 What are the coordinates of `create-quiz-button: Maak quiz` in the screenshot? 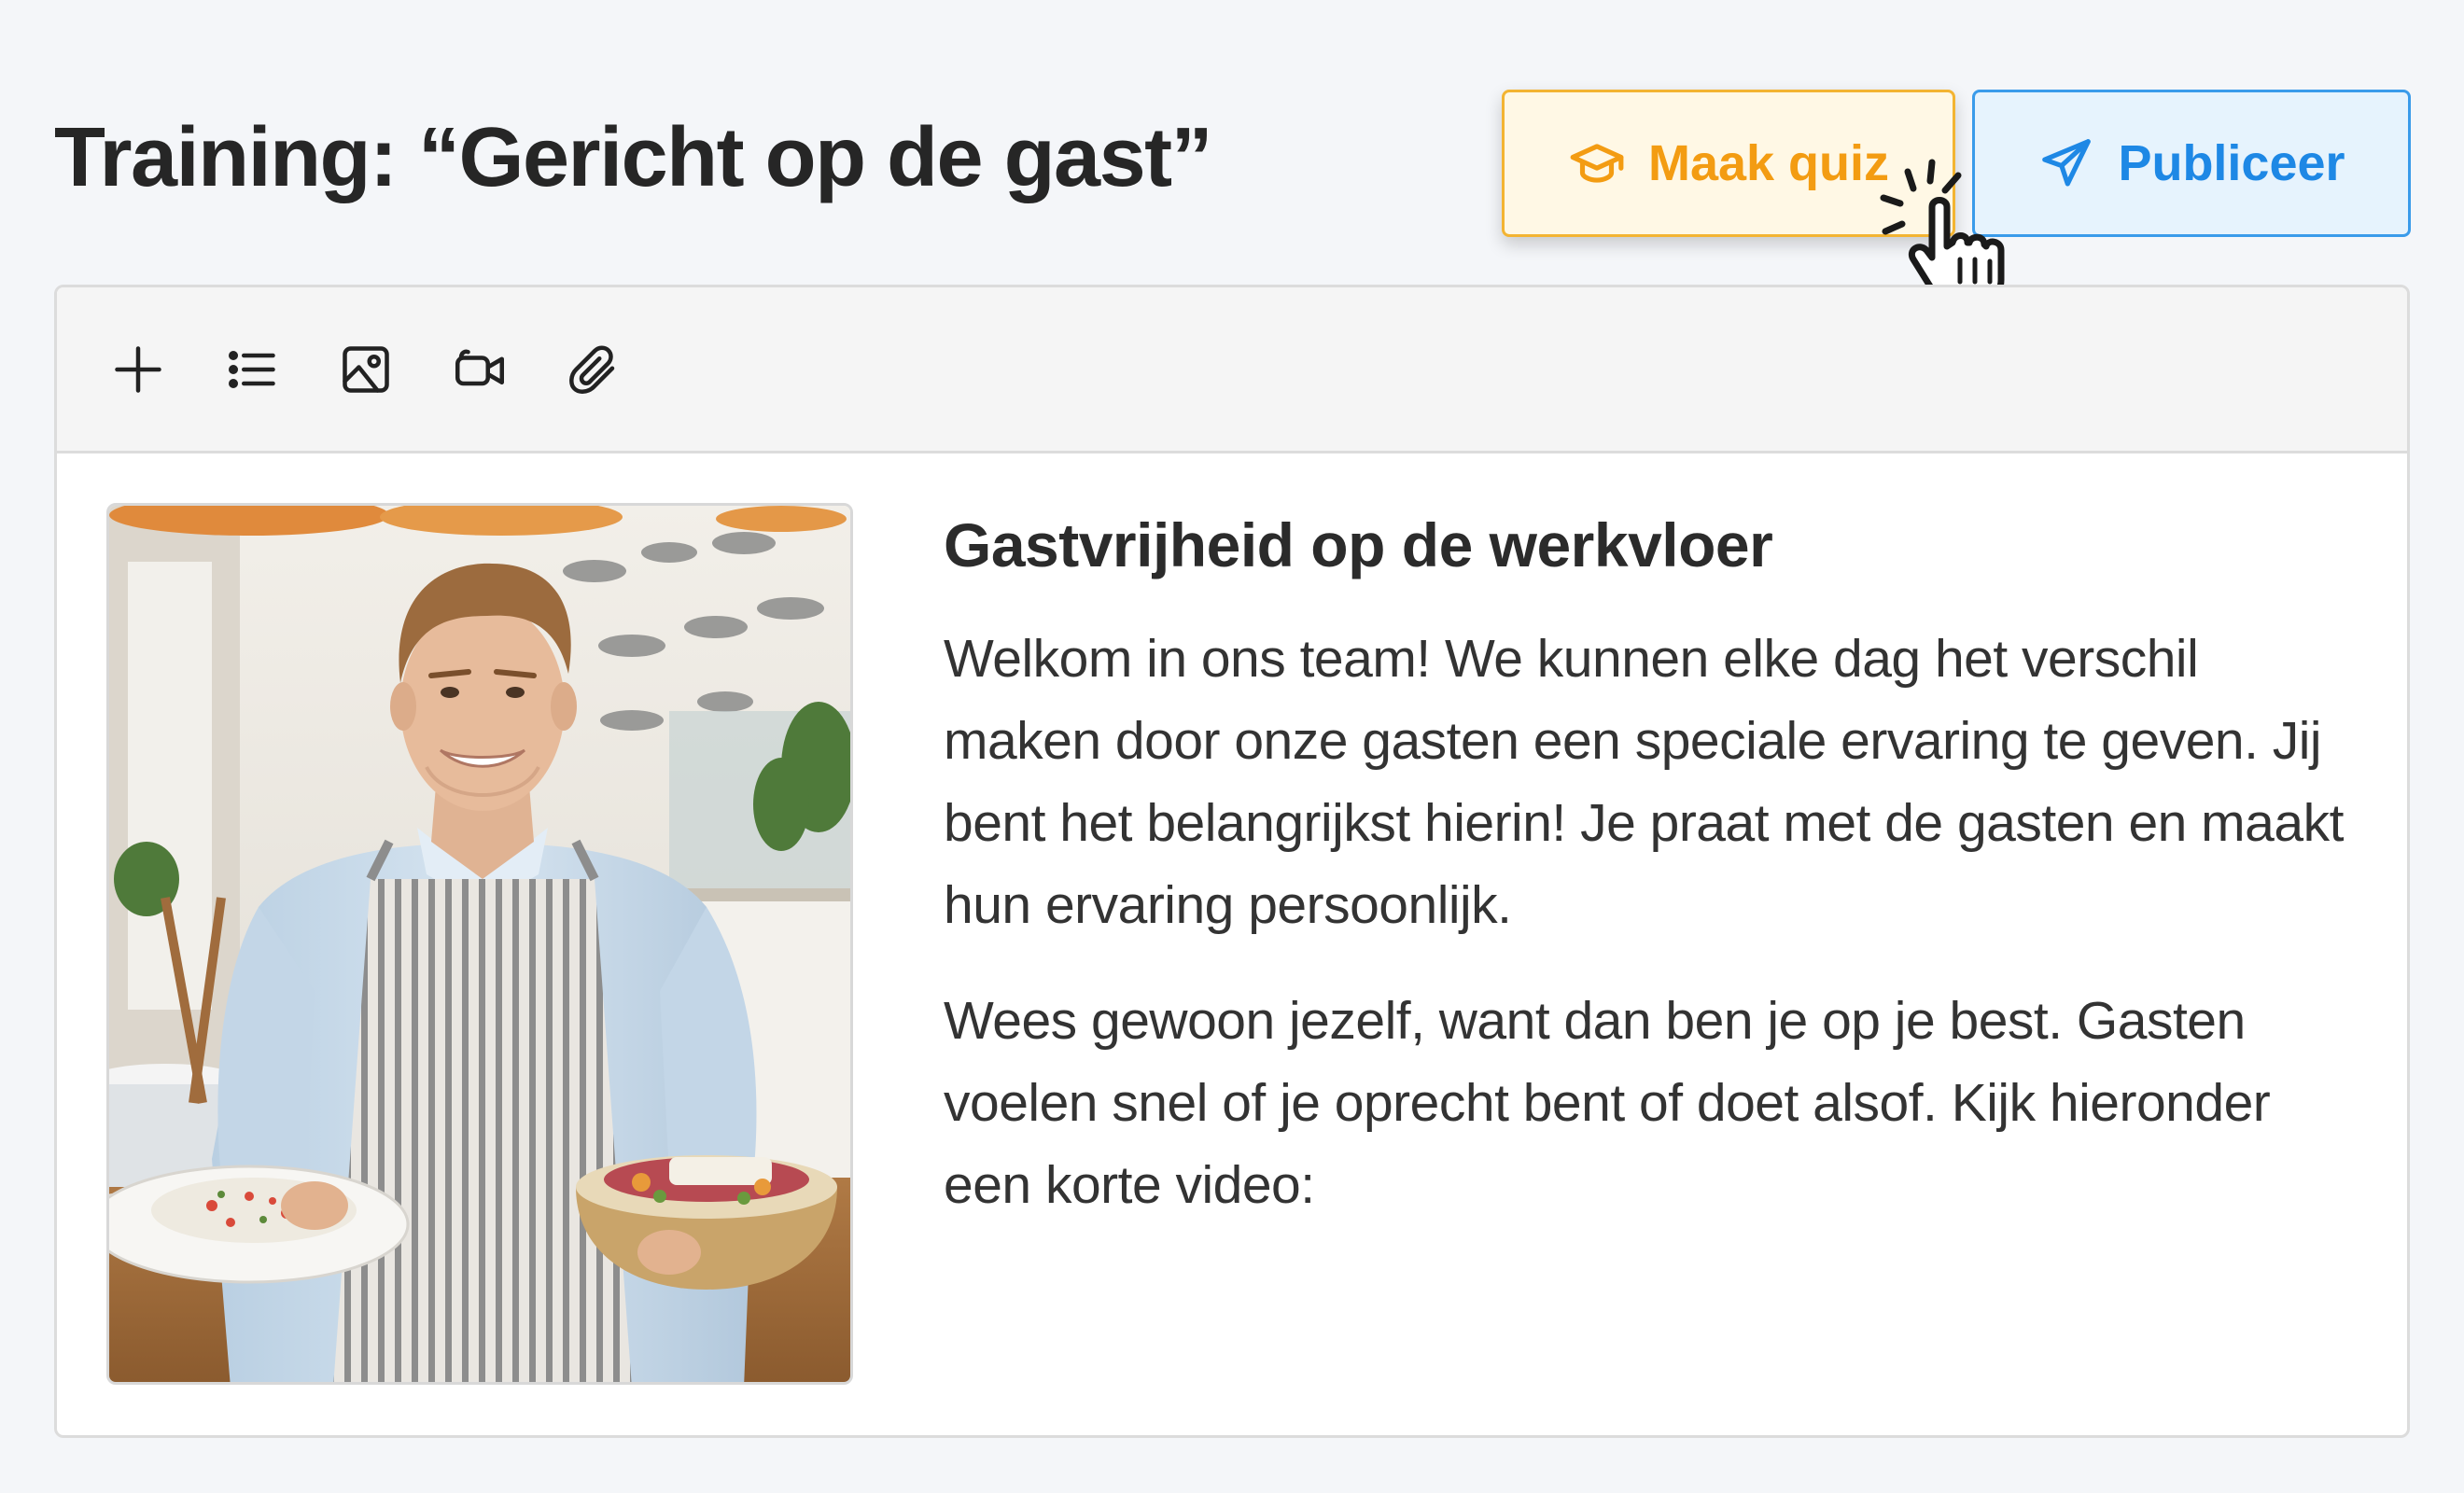 It's located at (1728, 164).